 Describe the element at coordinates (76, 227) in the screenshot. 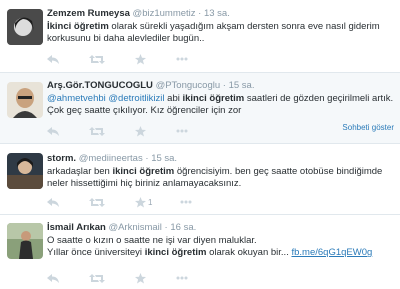

I see `display-name: İsmail Arıkan` at that location.